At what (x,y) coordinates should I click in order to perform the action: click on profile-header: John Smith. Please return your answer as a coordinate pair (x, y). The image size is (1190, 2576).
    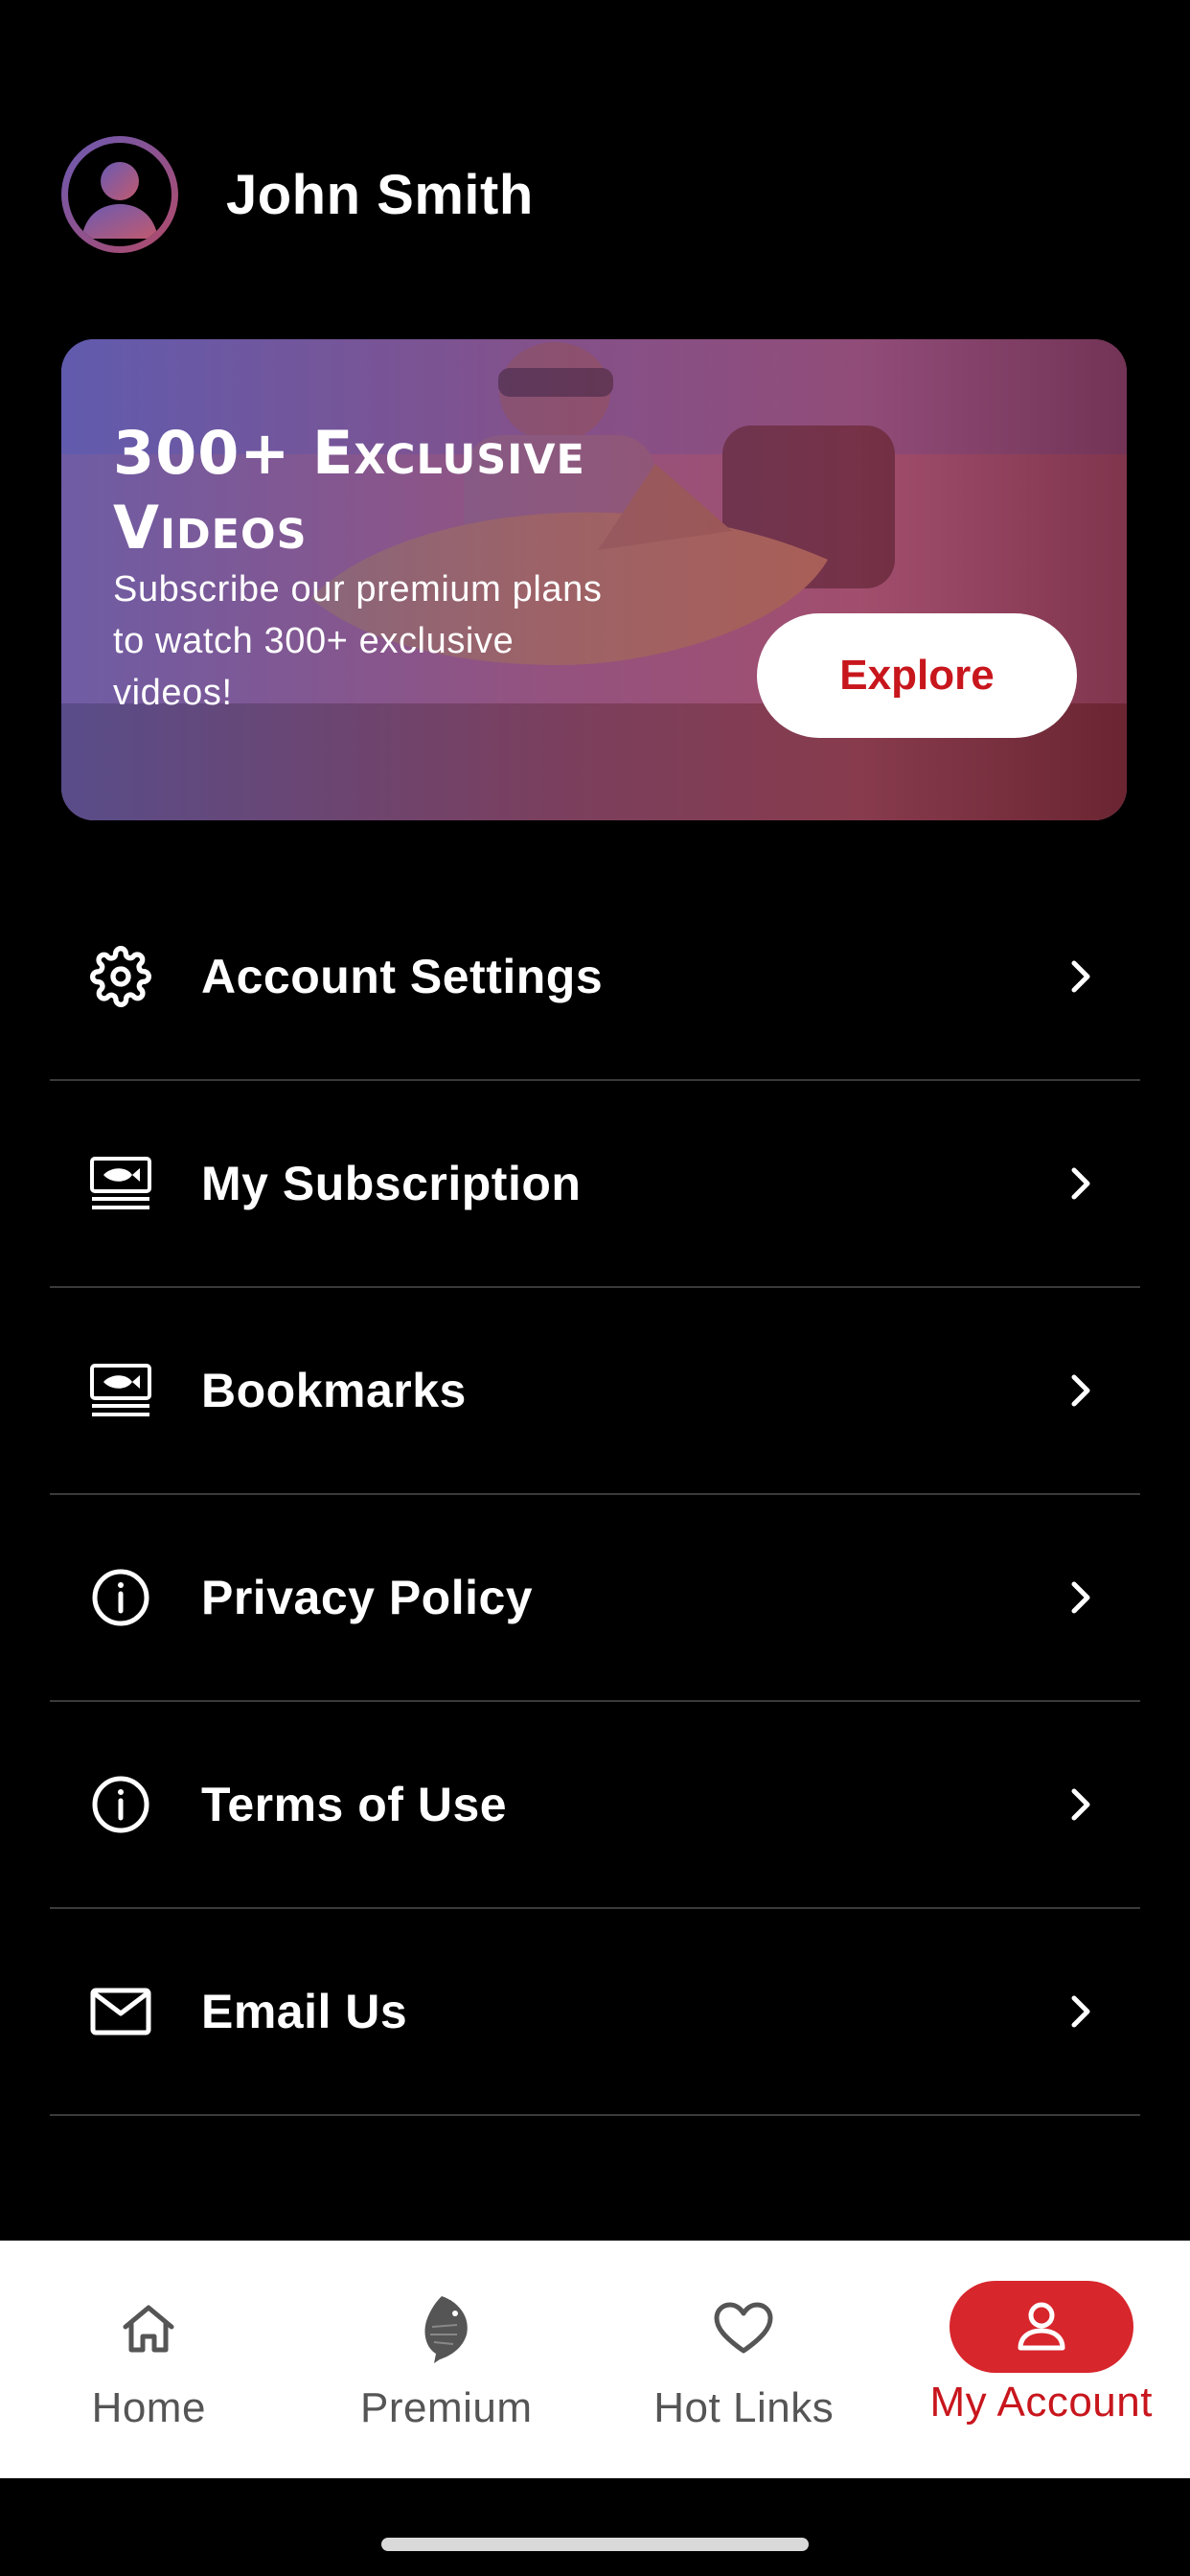
    Looking at the image, I should click on (297, 194).